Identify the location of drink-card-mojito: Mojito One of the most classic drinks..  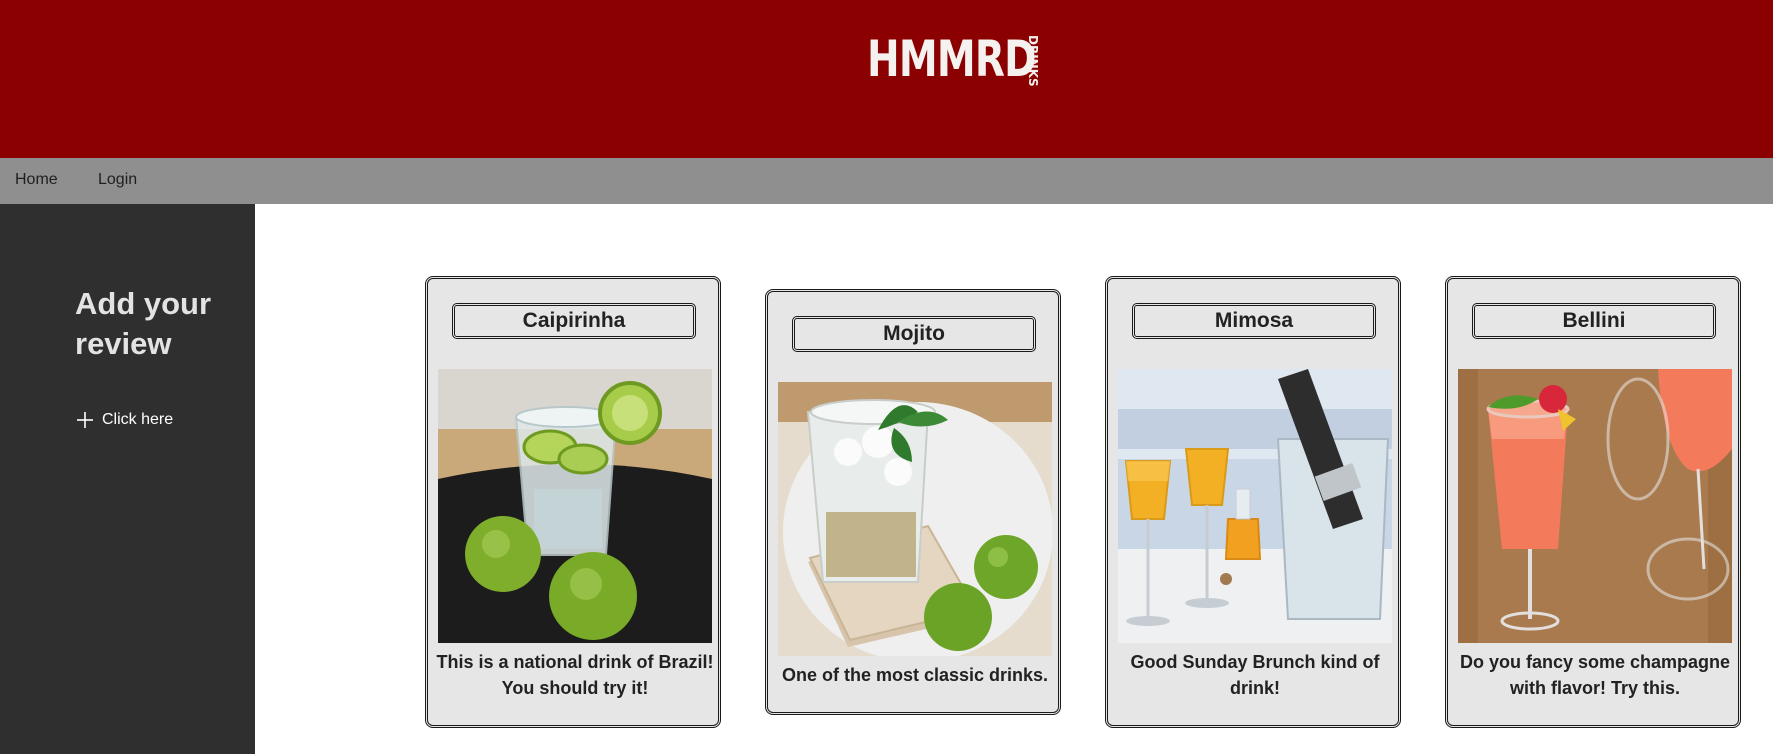
(913, 502).